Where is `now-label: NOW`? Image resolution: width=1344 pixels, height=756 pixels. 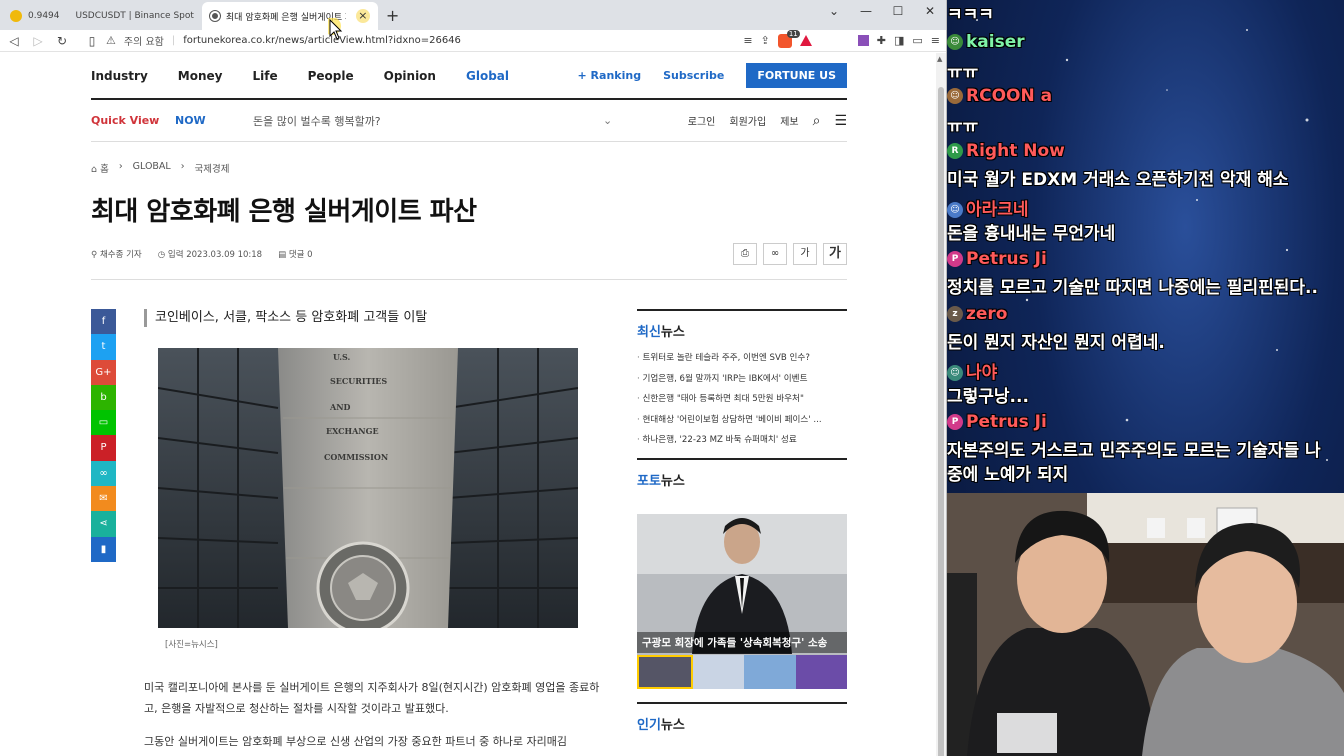
now-label: NOW is located at coordinates (190, 120).